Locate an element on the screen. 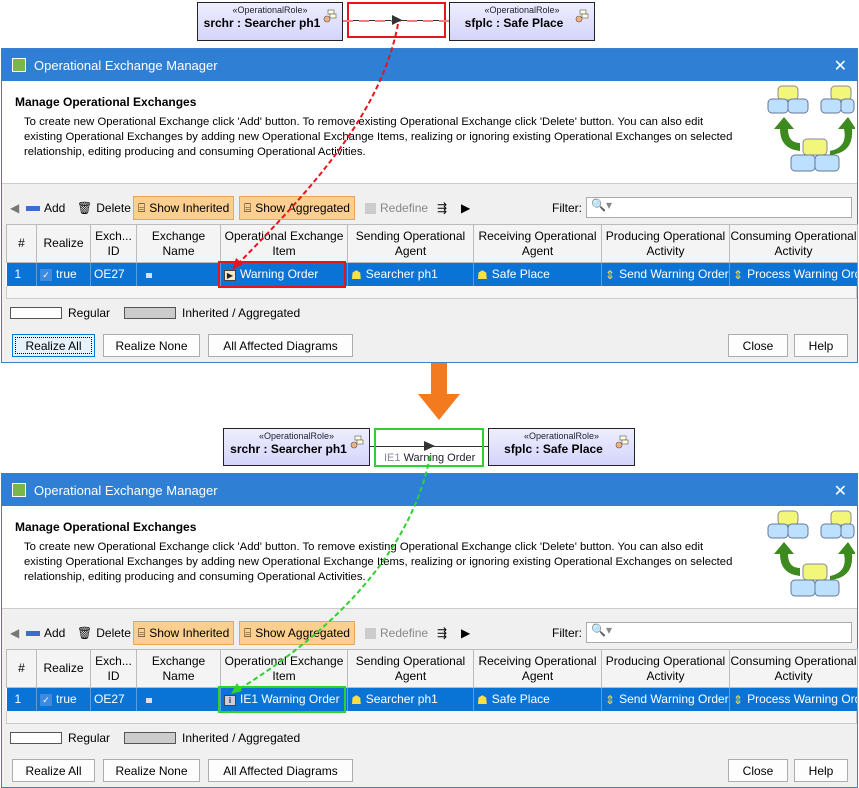 Image resolution: width=859 pixels, height=788 pixels. dialog-heading: Manage Operational Exchanges is located at coordinates (106, 527).